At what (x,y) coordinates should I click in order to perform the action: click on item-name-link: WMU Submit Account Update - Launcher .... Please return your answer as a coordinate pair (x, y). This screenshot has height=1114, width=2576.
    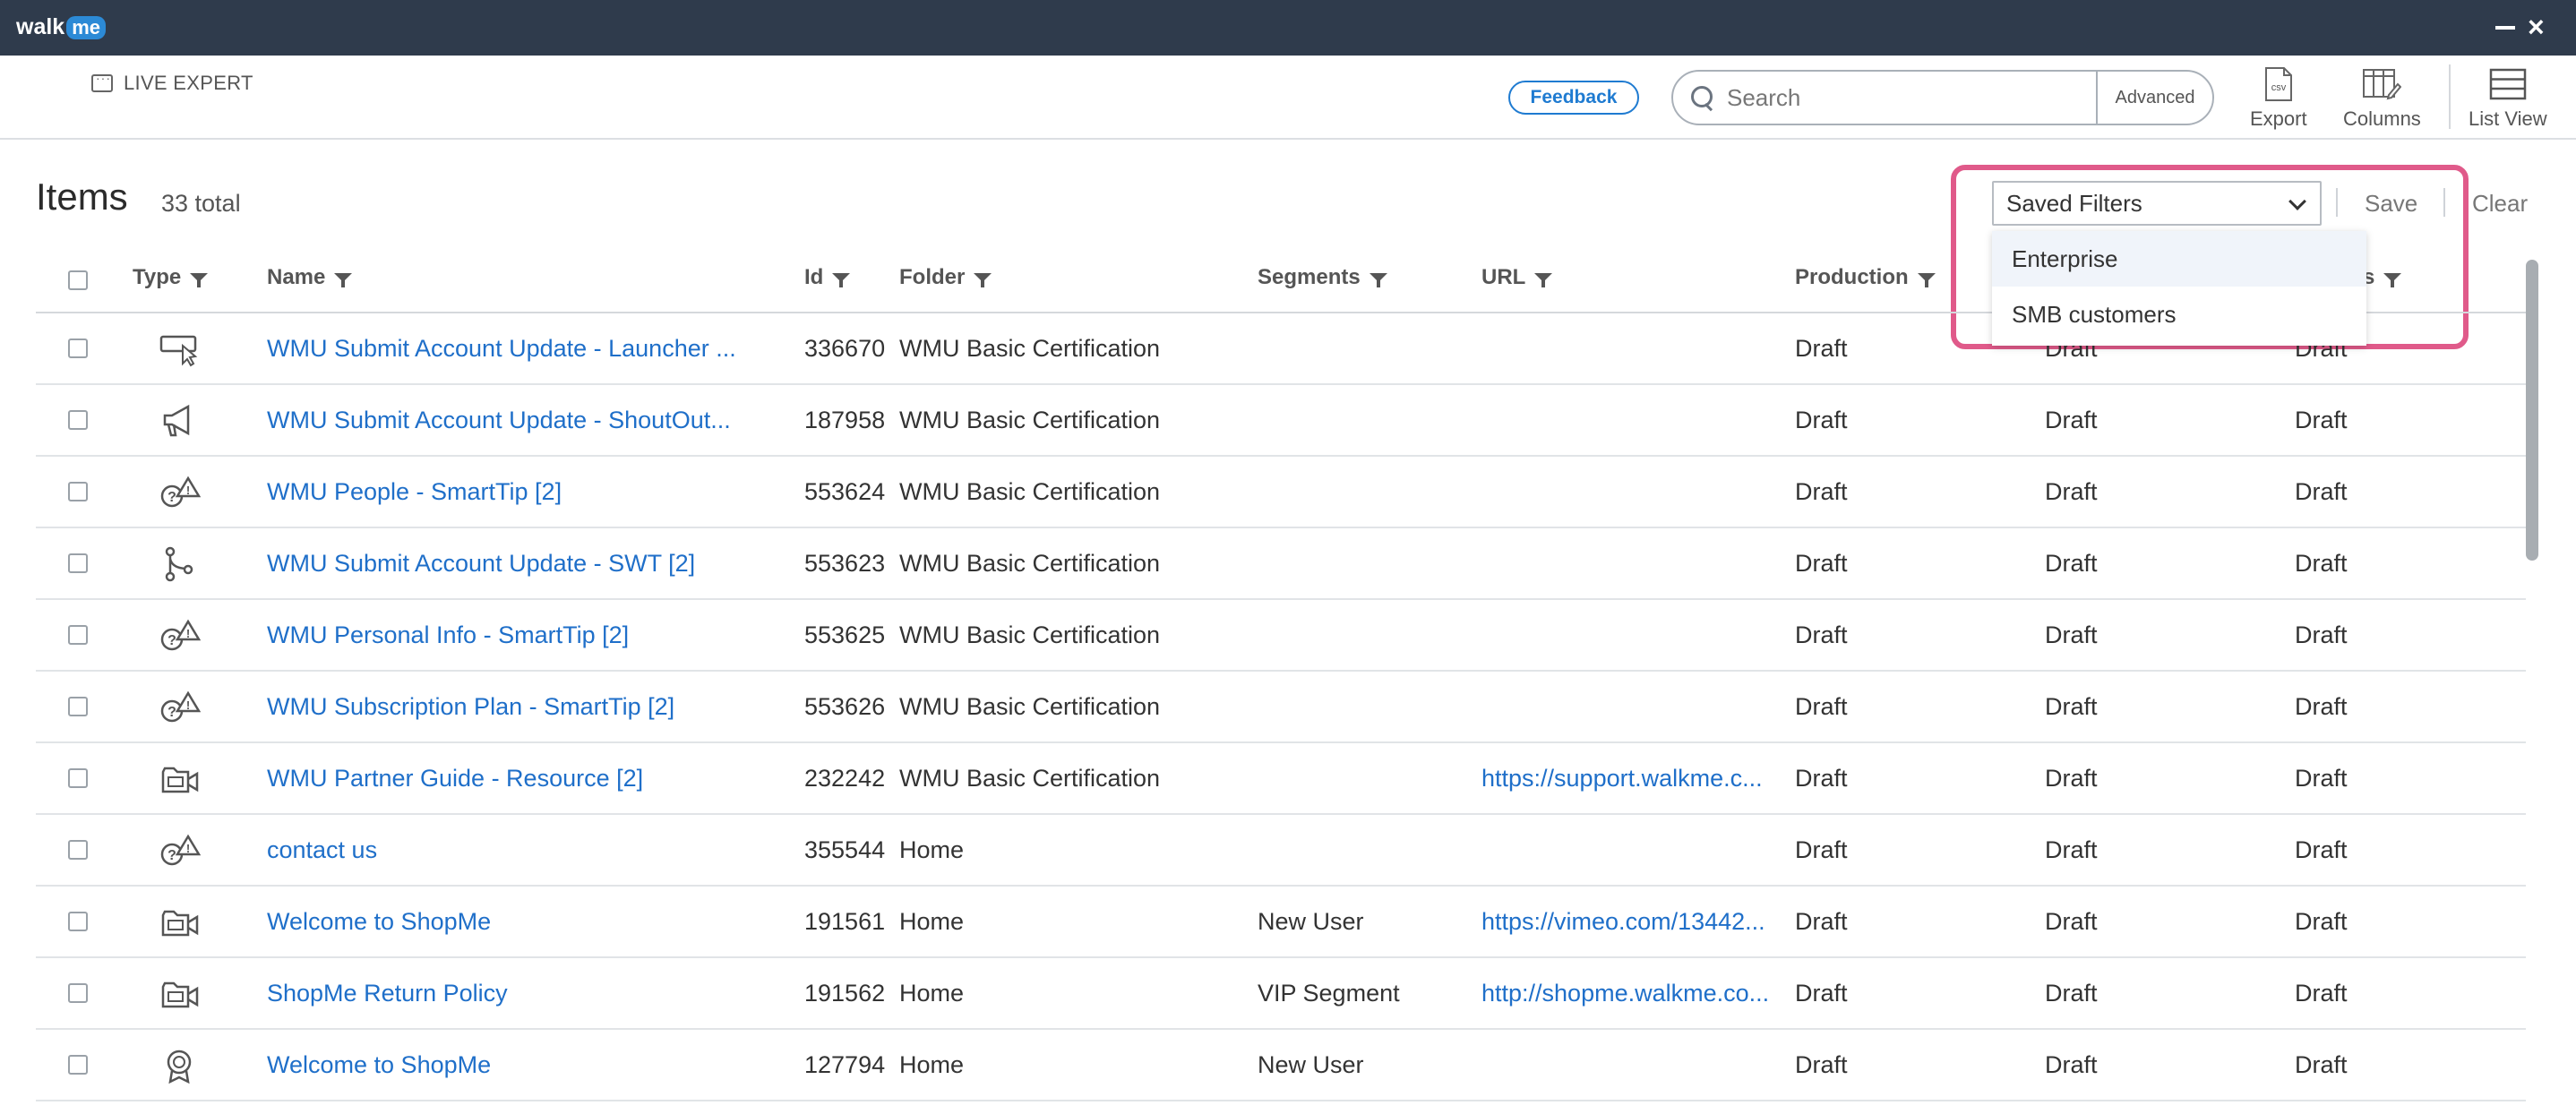
    Looking at the image, I should click on (501, 349).